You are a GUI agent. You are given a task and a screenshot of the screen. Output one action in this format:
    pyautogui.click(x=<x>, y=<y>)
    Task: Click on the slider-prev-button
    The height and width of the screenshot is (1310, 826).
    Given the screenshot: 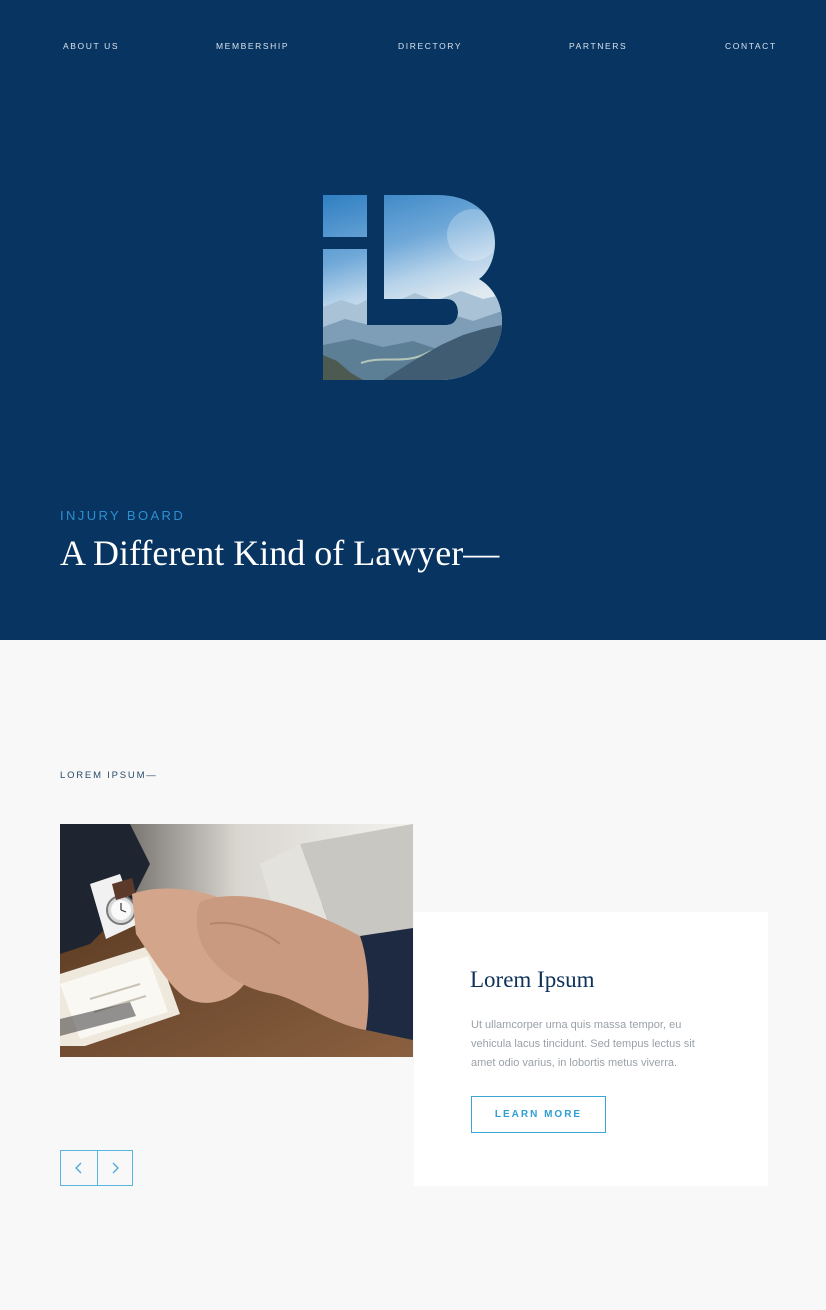 What is the action you would take?
    pyautogui.click(x=79, y=1168)
    